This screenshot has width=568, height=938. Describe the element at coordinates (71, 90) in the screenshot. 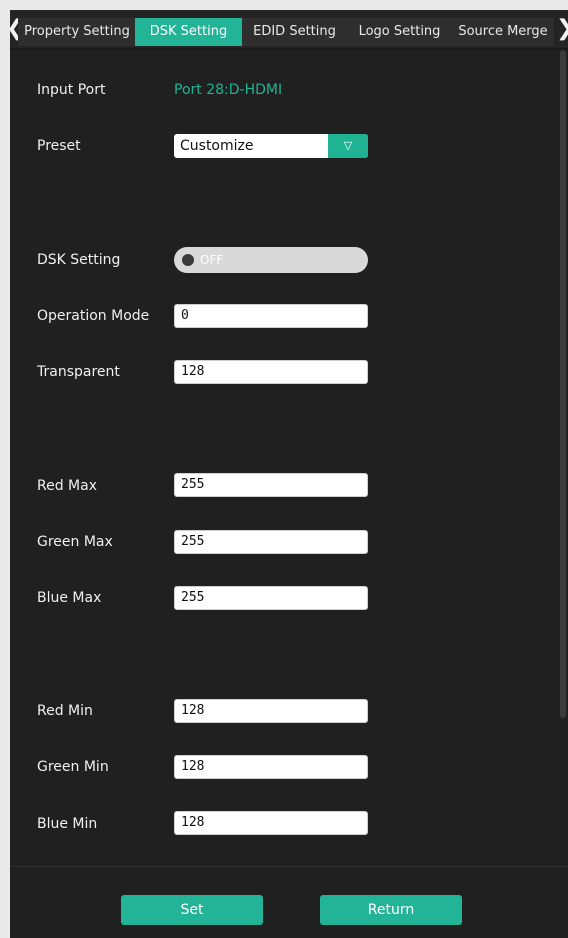

I see `input-port-label: Input Port` at that location.